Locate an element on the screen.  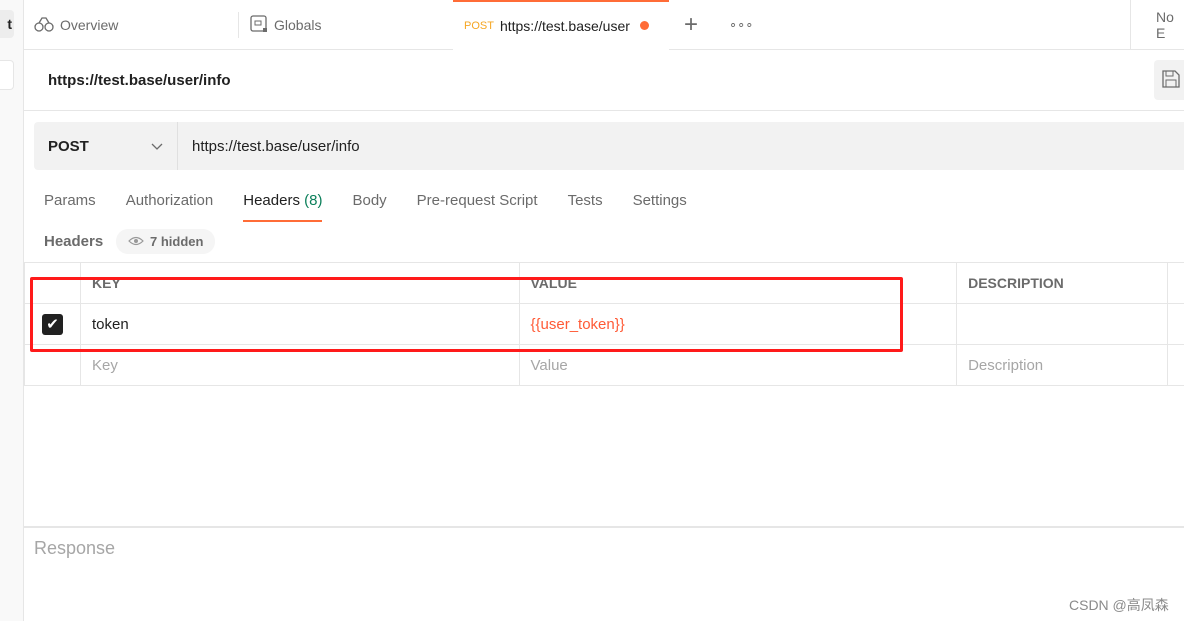
unsaved-dot-icon is located at coordinates (644, 25).